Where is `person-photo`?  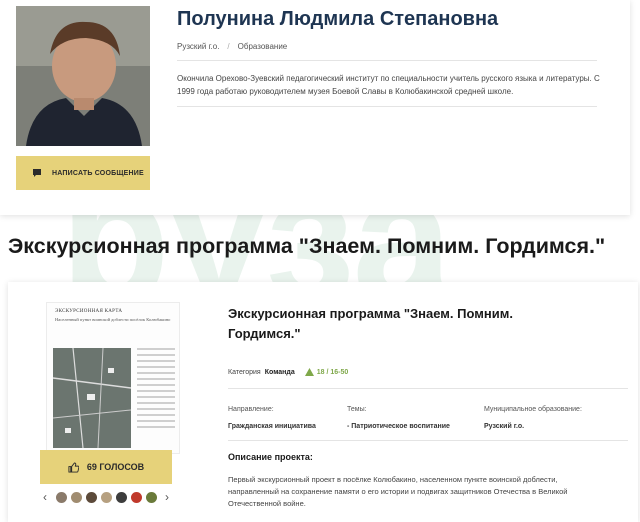 person-photo is located at coordinates (83, 76).